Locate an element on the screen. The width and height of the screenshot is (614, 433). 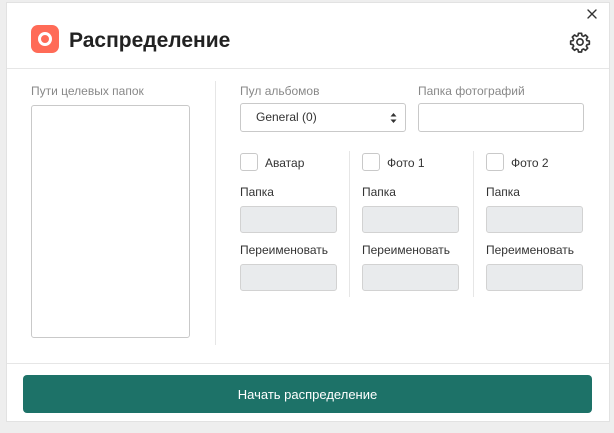
avatar-rename-label: Переименовать is located at coordinates (284, 250).